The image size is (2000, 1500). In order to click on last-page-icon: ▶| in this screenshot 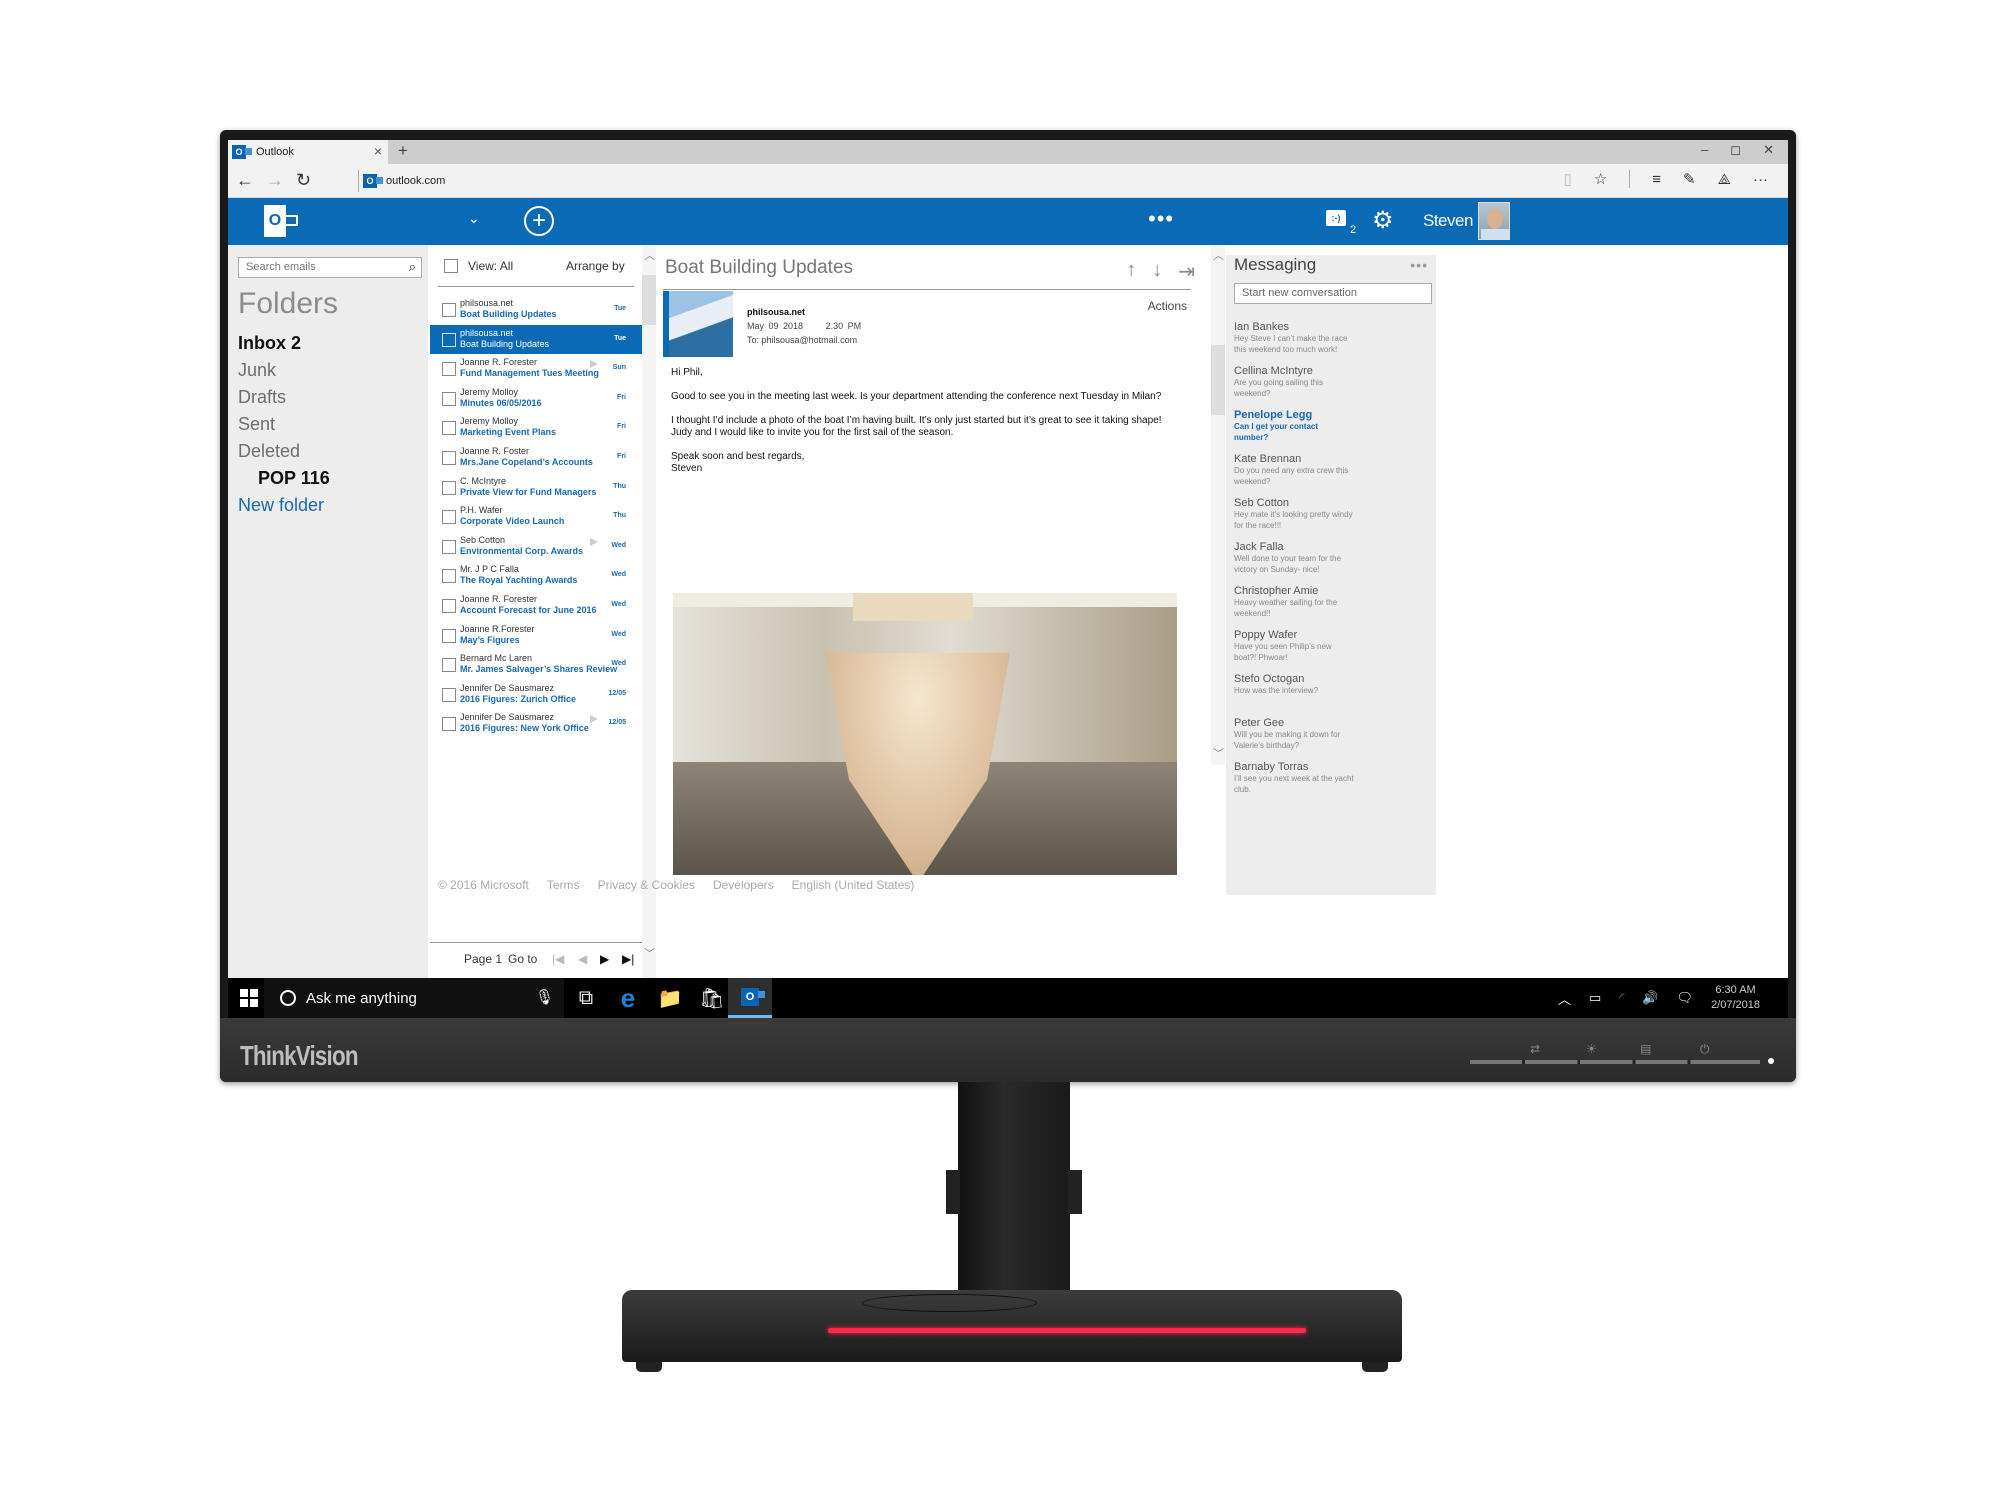, I will do `click(628, 959)`.